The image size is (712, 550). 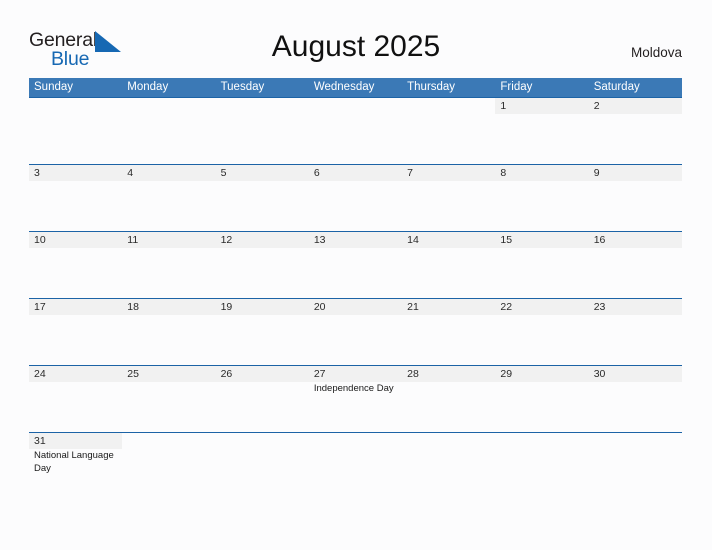 What do you see at coordinates (262, 198) in the screenshot?
I see `calendar-day-cell: 5` at bounding box center [262, 198].